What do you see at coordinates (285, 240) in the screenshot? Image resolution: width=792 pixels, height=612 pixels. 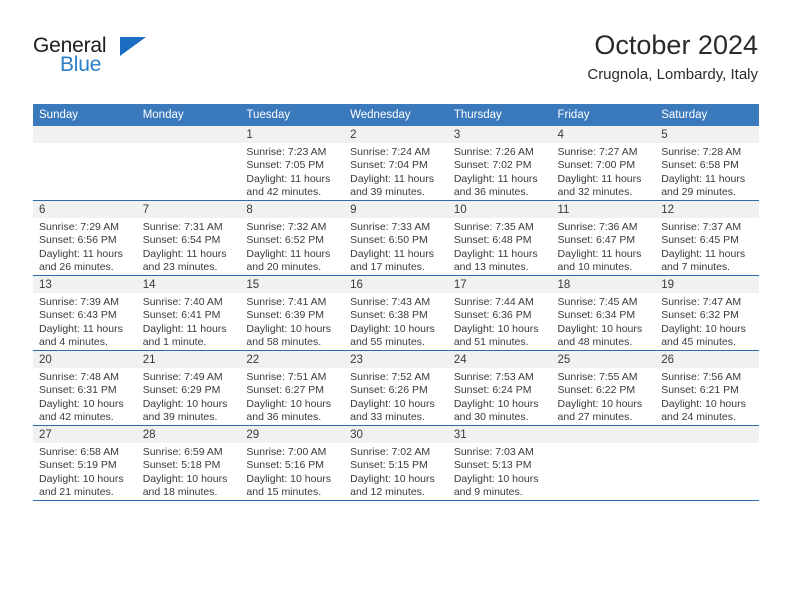 I see `sunset-text: Sunset: 6:52 PM` at bounding box center [285, 240].